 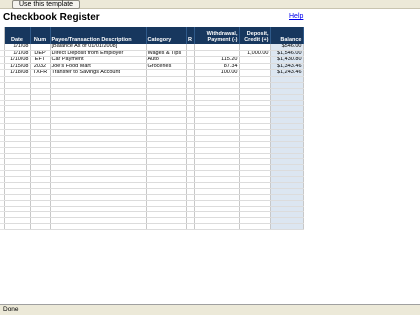 I want to click on cell-withdrawal: 100.00, so click(x=217, y=73).